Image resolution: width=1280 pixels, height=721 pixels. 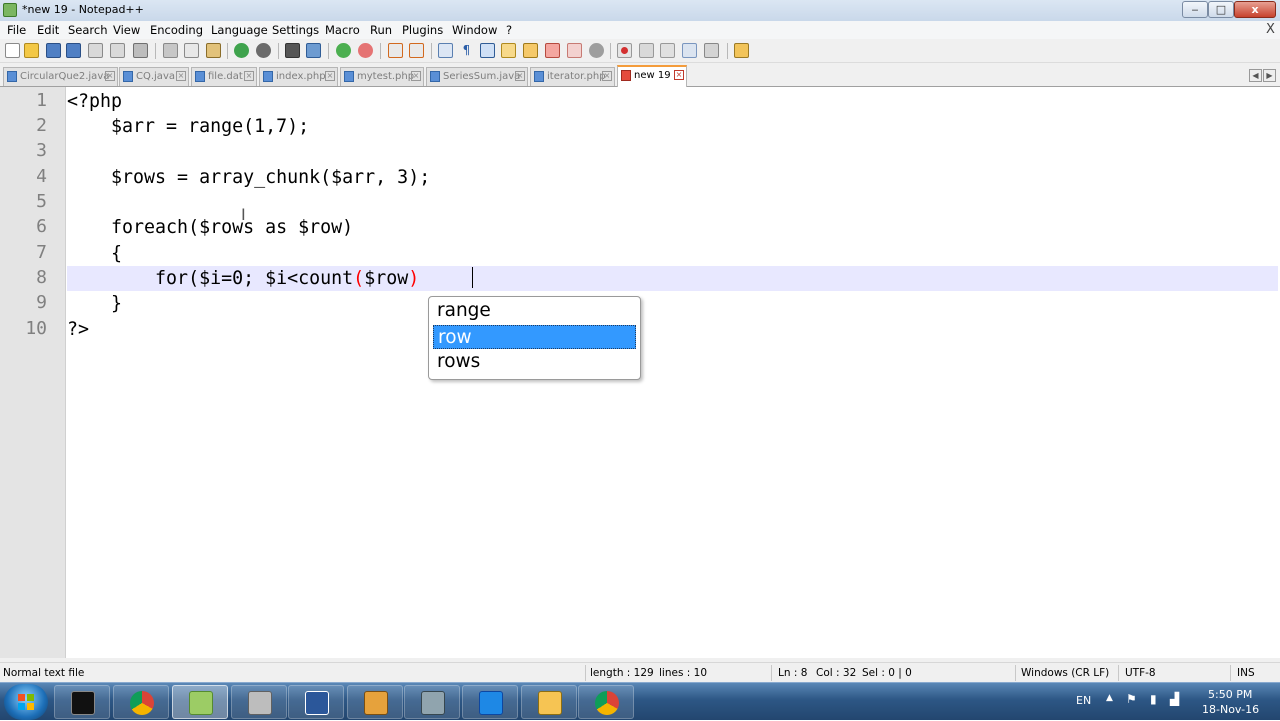 What do you see at coordinates (1246, 673) in the screenshot?
I see `status-insert-mode: INS` at bounding box center [1246, 673].